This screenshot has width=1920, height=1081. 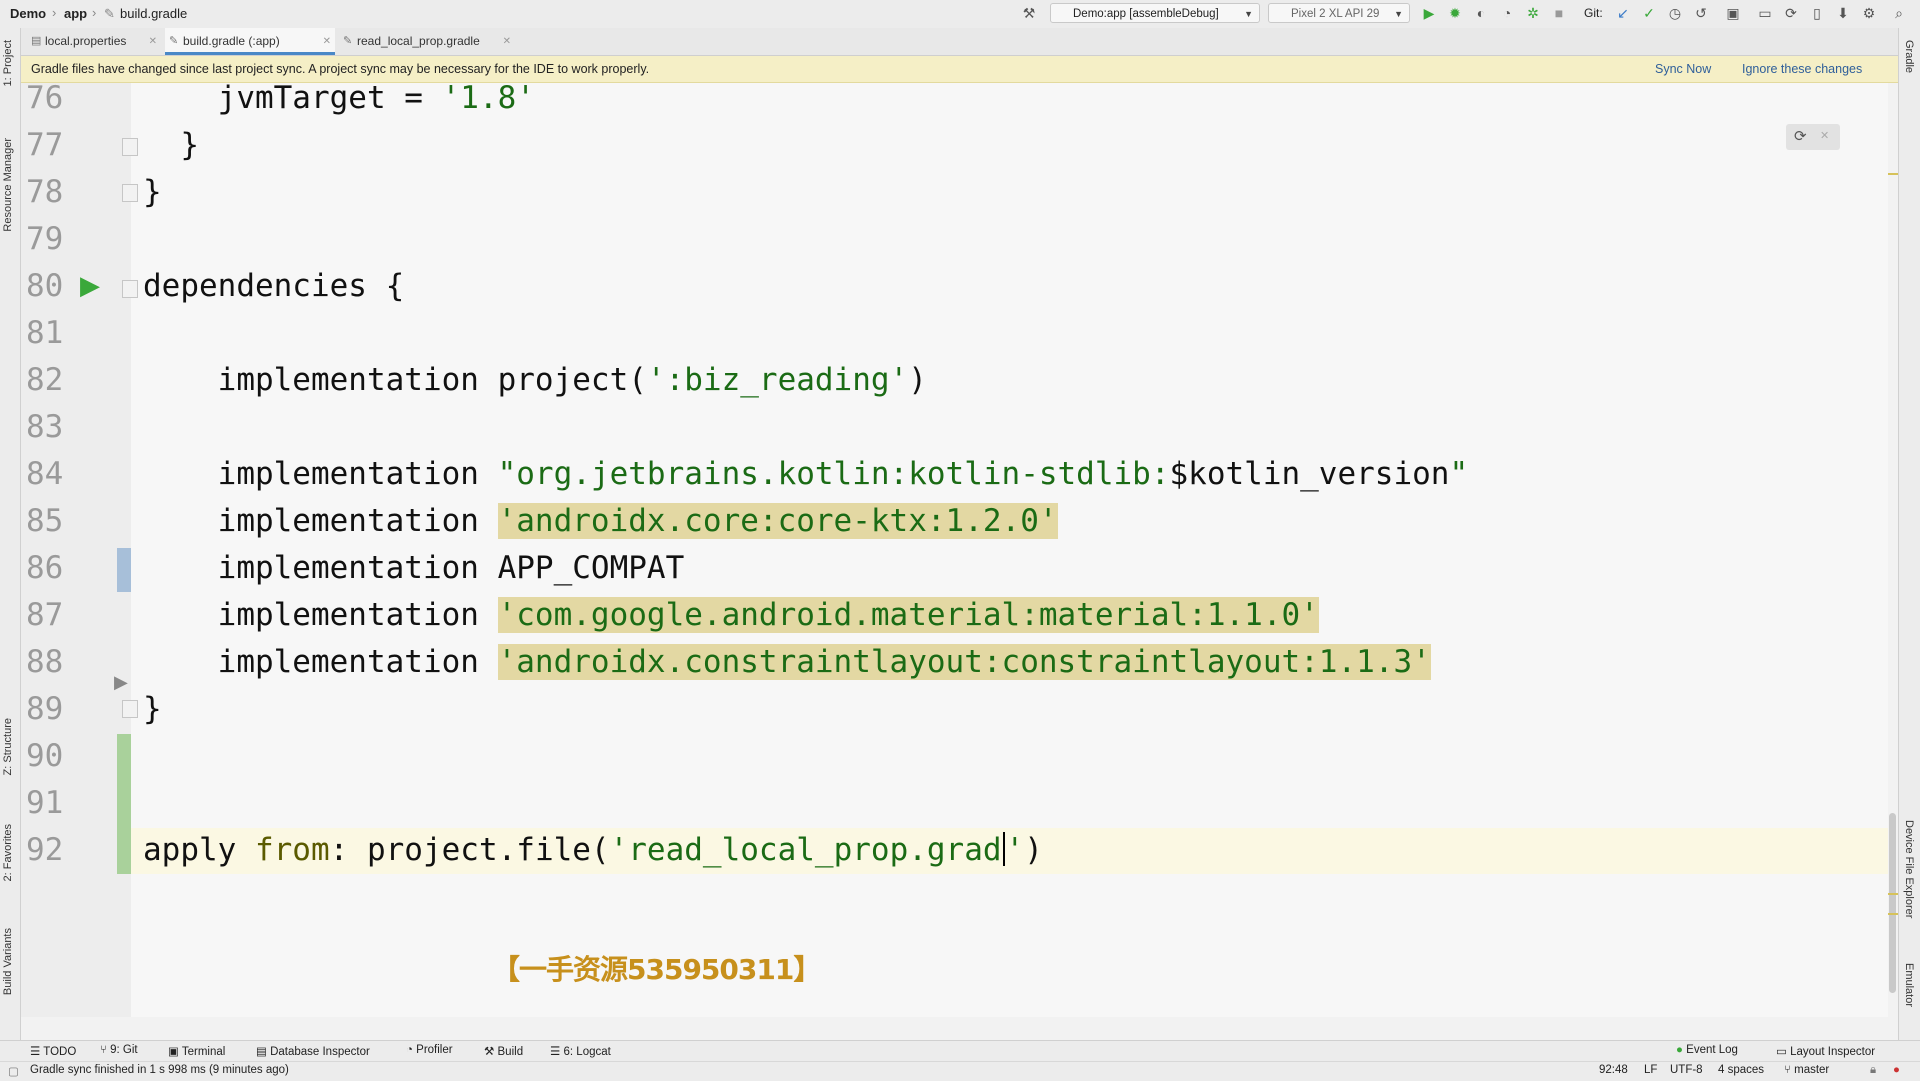 I want to click on sync-gradle-icon: ⟳, so click(x=1791, y=13).